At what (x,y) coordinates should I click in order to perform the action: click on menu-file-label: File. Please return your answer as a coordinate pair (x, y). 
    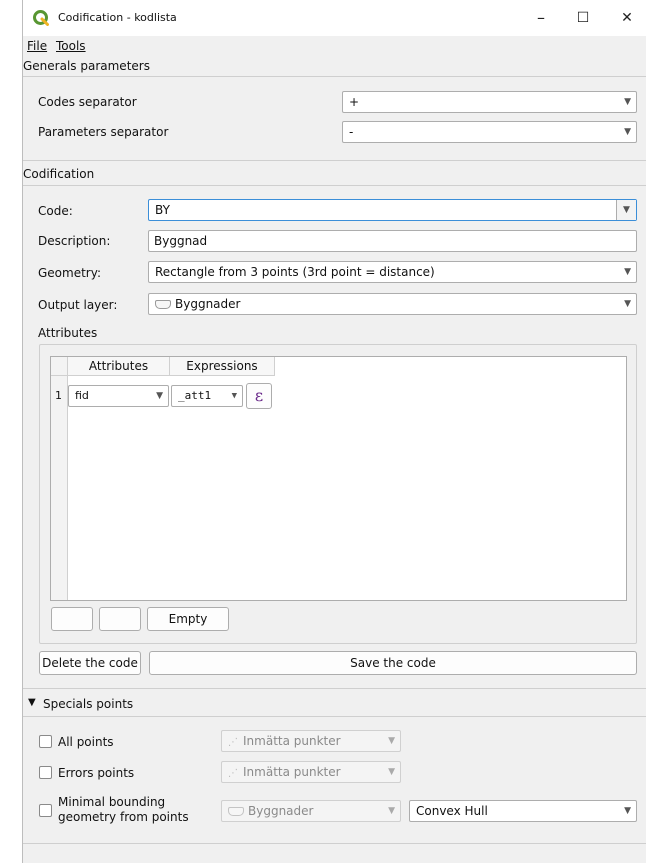
    Looking at the image, I should click on (37, 46).